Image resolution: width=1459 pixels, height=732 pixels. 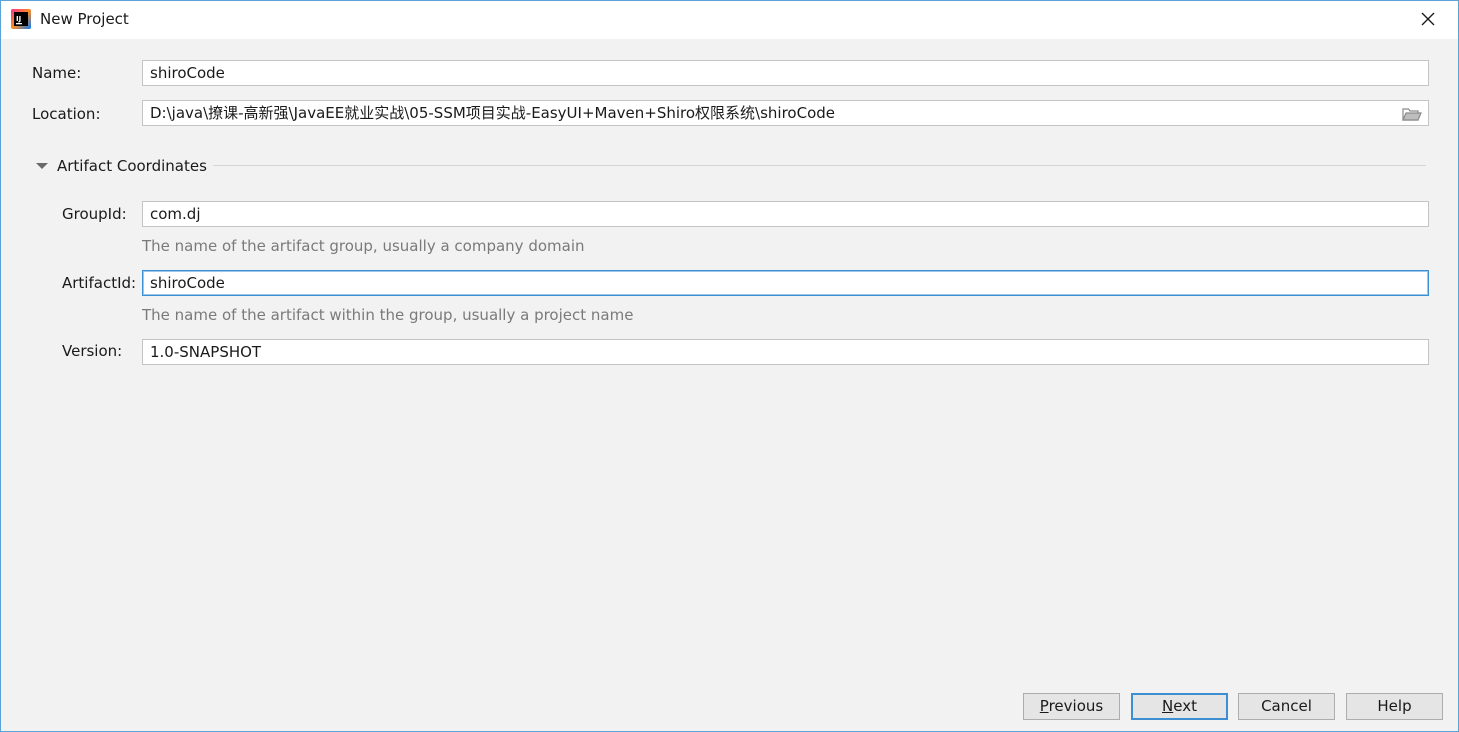 What do you see at coordinates (175, 214) in the screenshot?
I see `group-id-input-value: com.dj` at bounding box center [175, 214].